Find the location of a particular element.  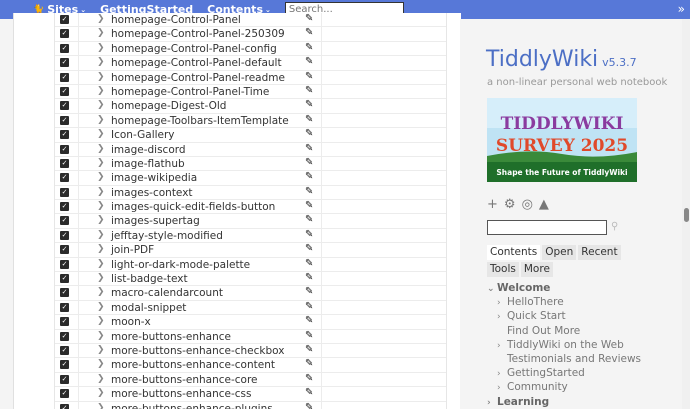

tiddler-link: join-PDF is located at coordinates (132, 250).